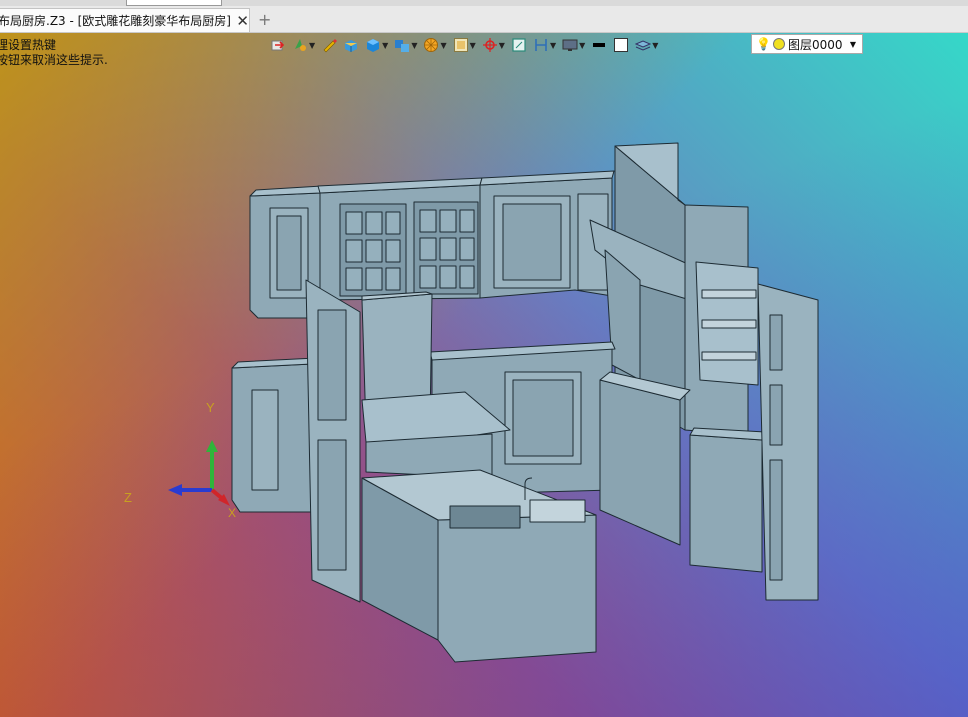 The height and width of the screenshot is (717, 968). I want to click on section-icon, so click(431, 45).